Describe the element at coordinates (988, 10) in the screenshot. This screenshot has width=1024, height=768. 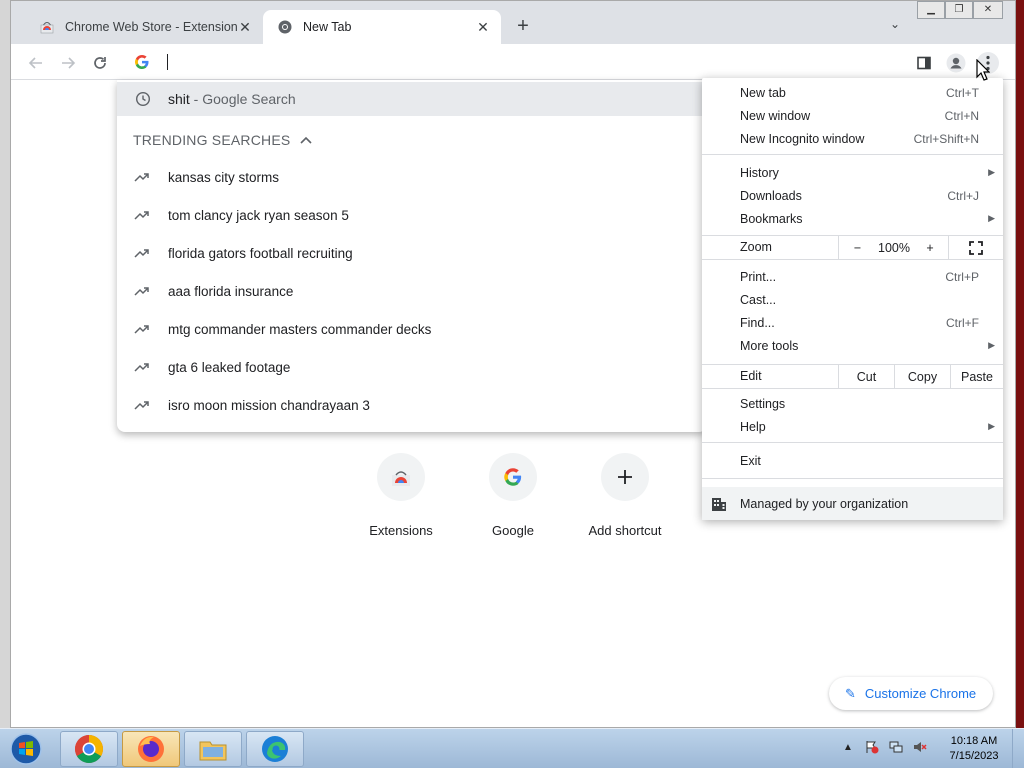
I see `close-window-button: ✕` at that location.